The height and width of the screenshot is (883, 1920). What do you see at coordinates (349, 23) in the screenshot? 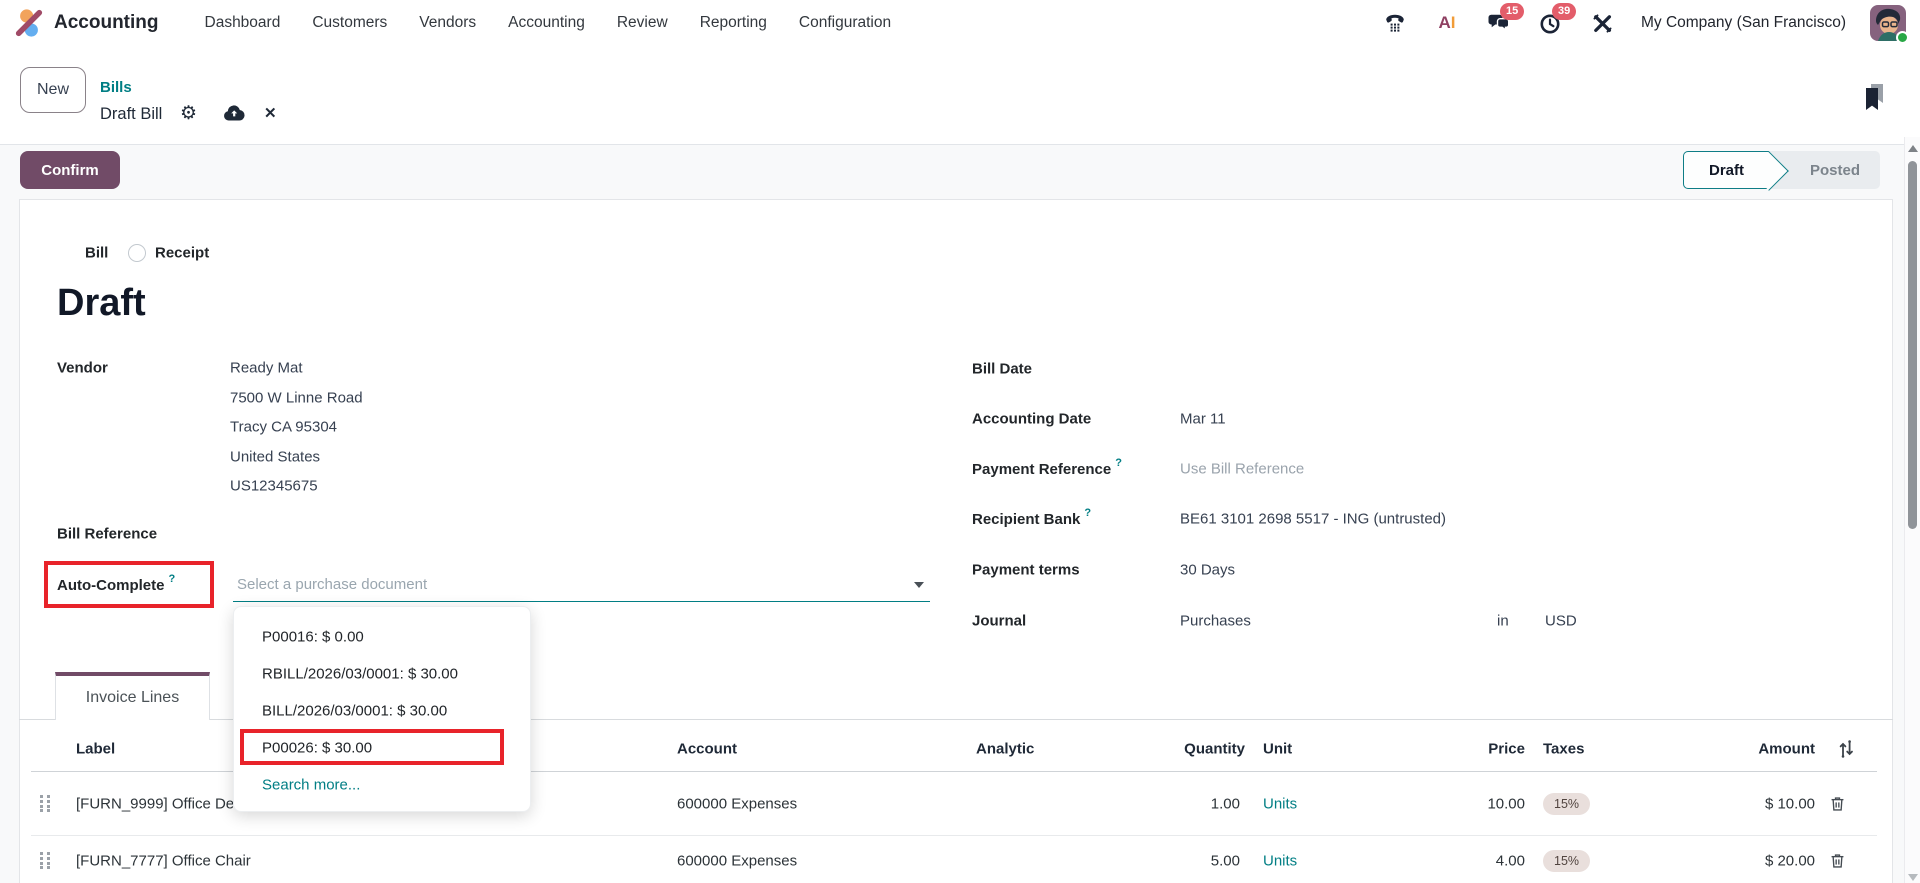
I see `nav-item-customers: Customers` at bounding box center [349, 23].